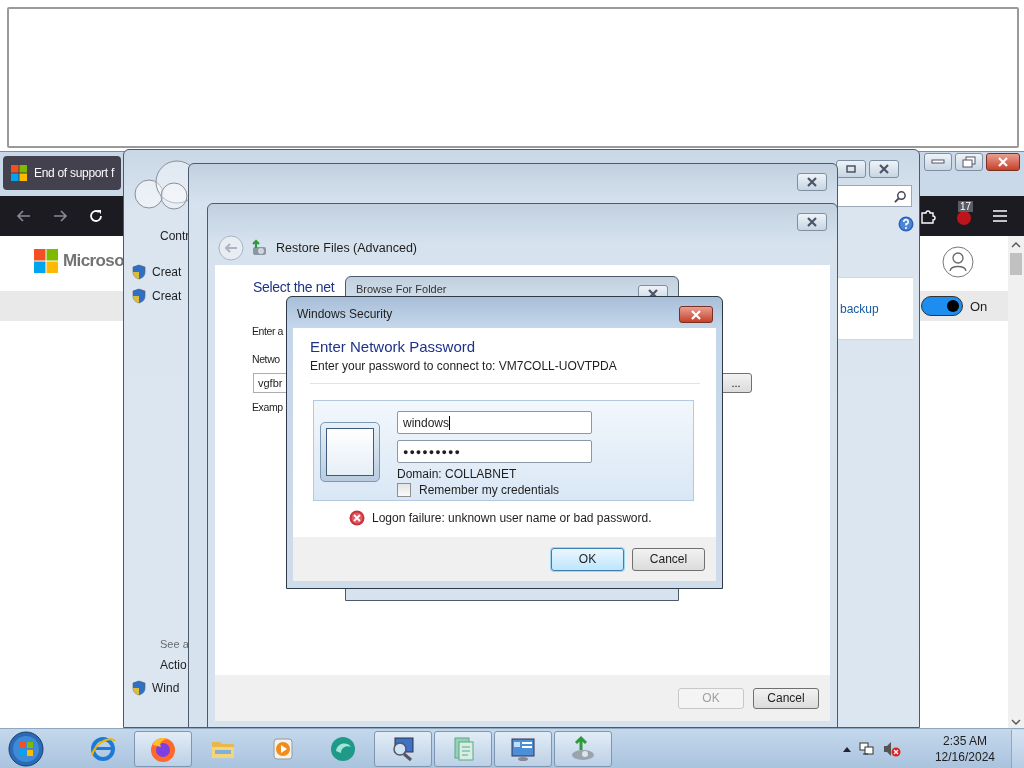 The height and width of the screenshot is (768, 1024). What do you see at coordinates (93, 261) in the screenshot?
I see `logo-text: Microso` at bounding box center [93, 261].